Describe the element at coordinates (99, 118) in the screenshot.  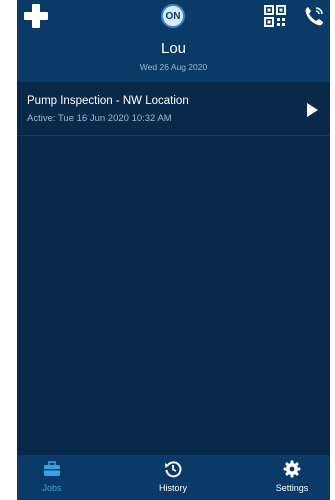
I see `job-status: Active: Tue 16 Jun 2020 10:32 AM` at that location.